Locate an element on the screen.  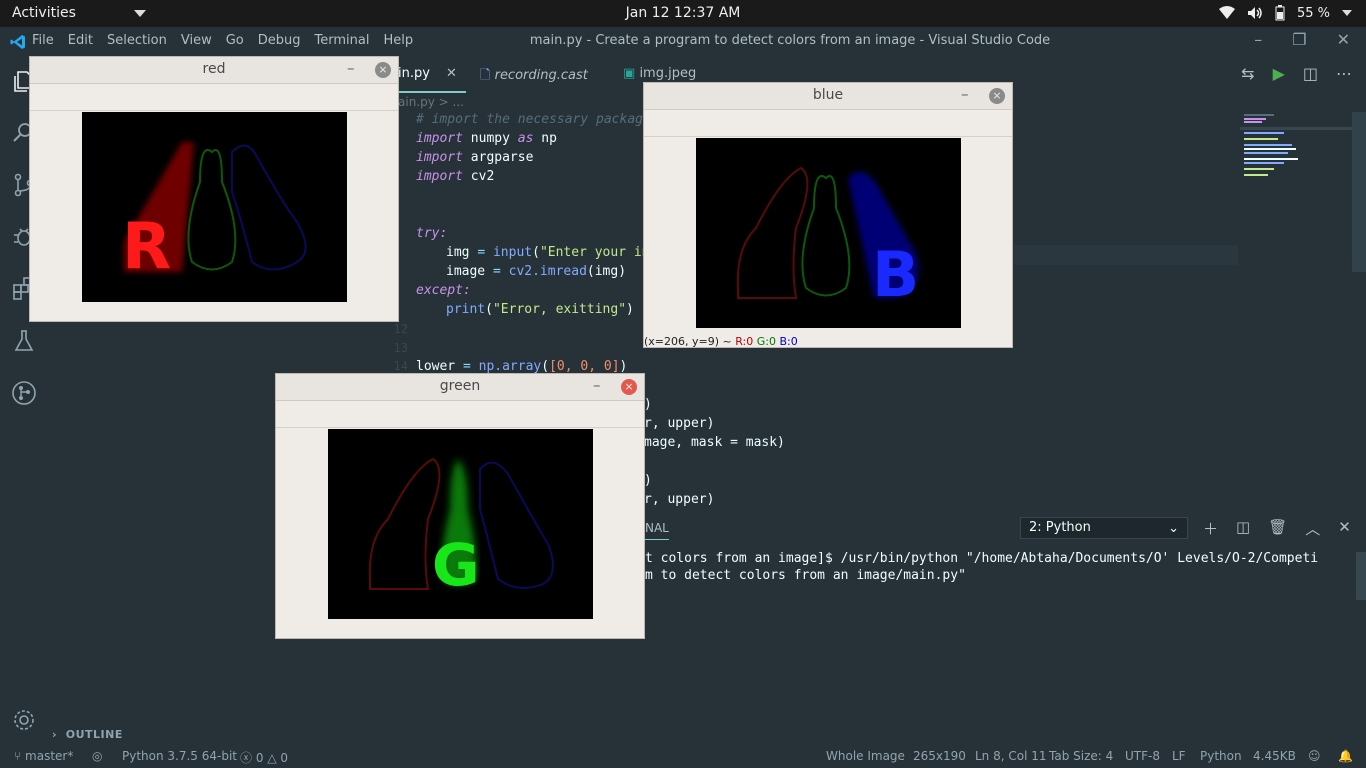
branch-indicator: ⑂ master* is located at coordinates (43, 756).